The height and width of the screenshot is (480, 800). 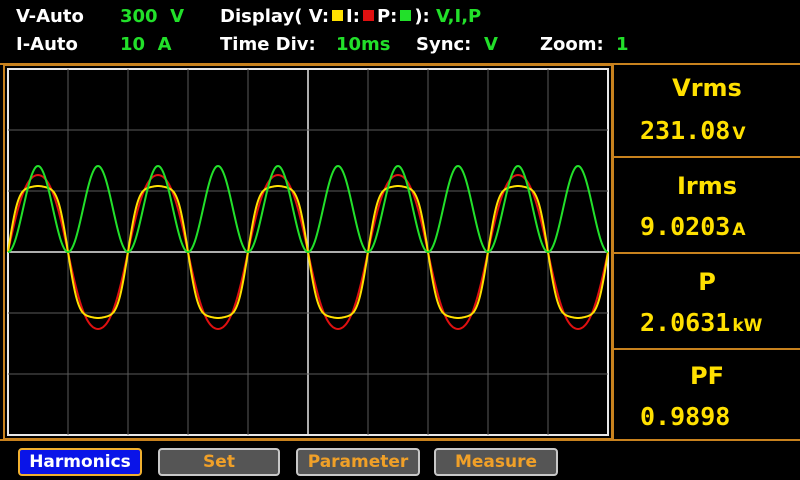 What do you see at coordinates (707, 282) in the screenshot?
I see `power-label: P` at bounding box center [707, 282].